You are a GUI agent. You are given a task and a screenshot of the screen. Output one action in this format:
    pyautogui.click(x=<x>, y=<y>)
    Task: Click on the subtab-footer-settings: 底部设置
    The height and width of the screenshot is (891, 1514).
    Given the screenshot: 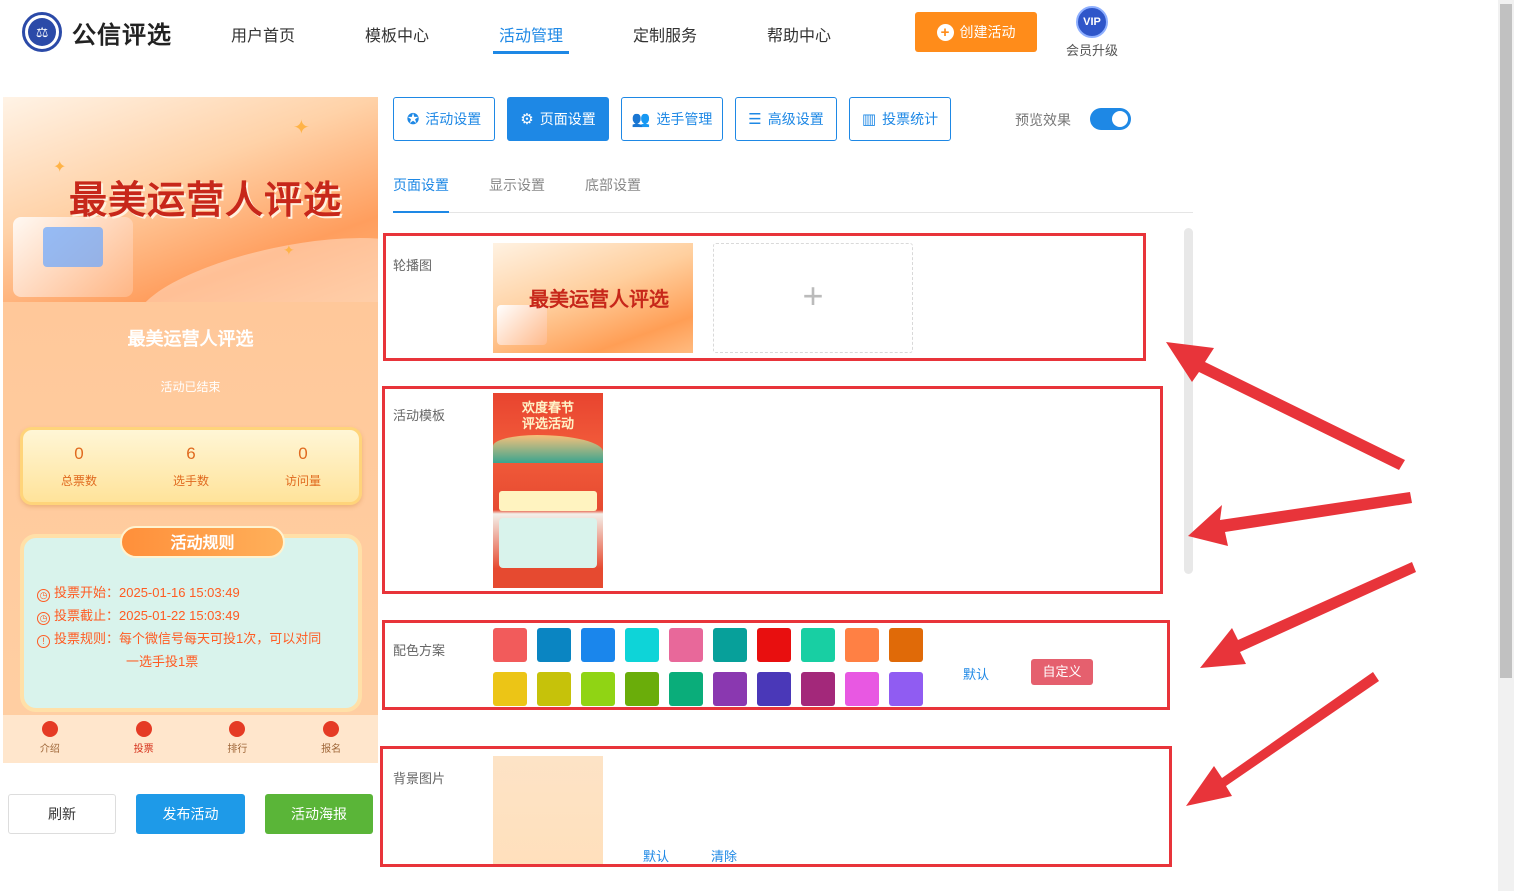 What is the action you would take?
    pyautogui.click(x=613, y=185)
    